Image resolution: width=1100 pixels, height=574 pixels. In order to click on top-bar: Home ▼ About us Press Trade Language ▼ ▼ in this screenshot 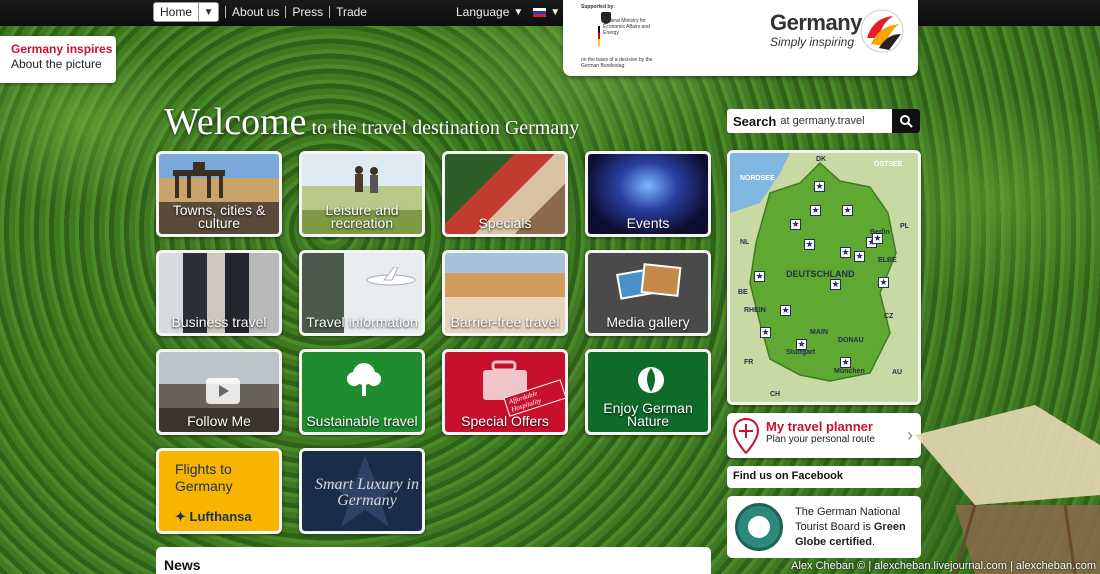, I will do `click(550, 13)`.